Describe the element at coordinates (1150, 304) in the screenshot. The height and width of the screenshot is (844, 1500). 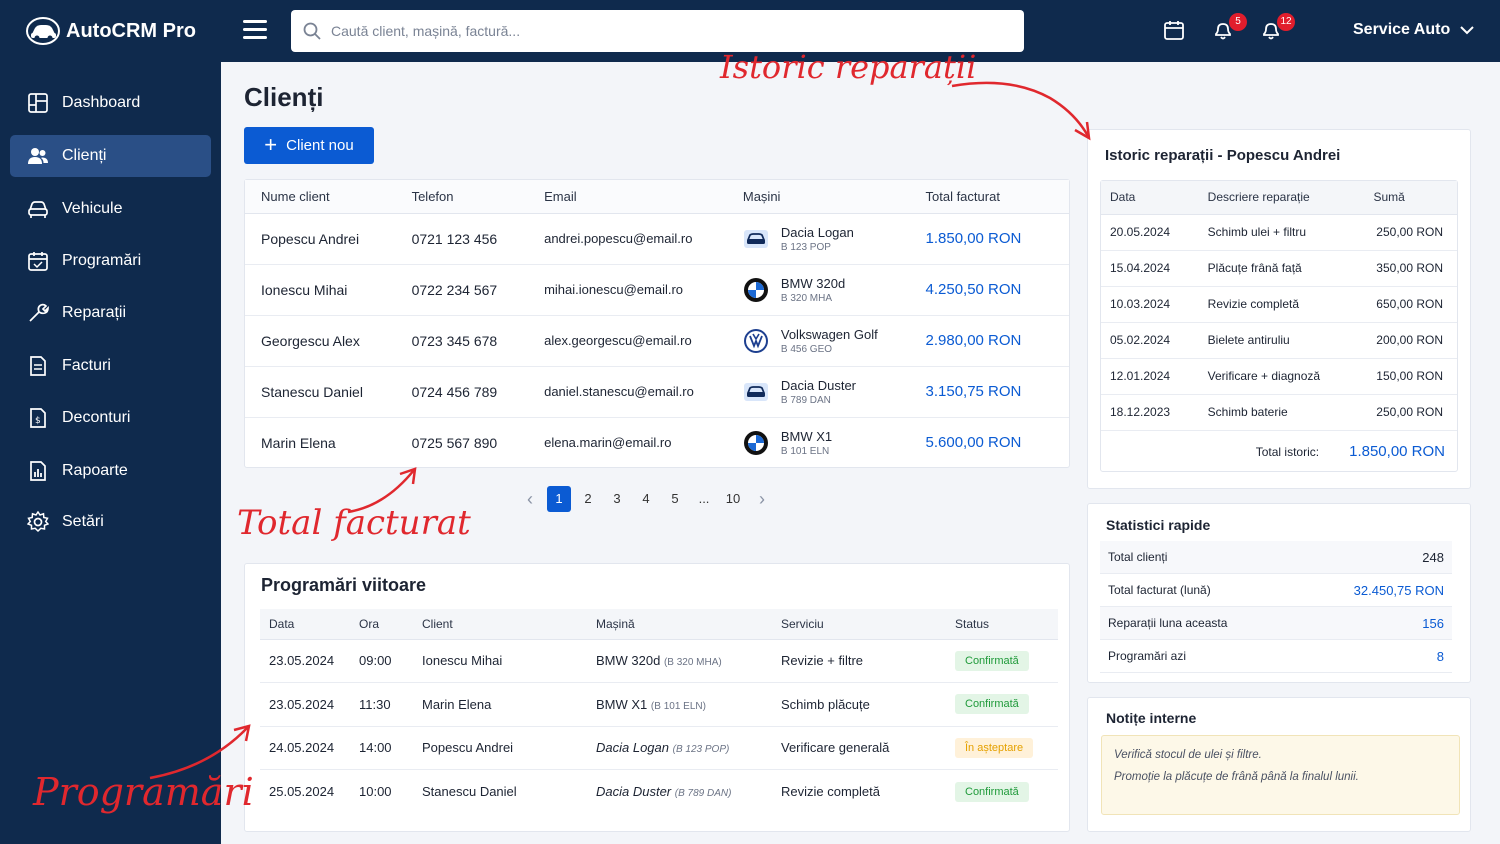
I see `history-date: 10.03.2024` at that location.